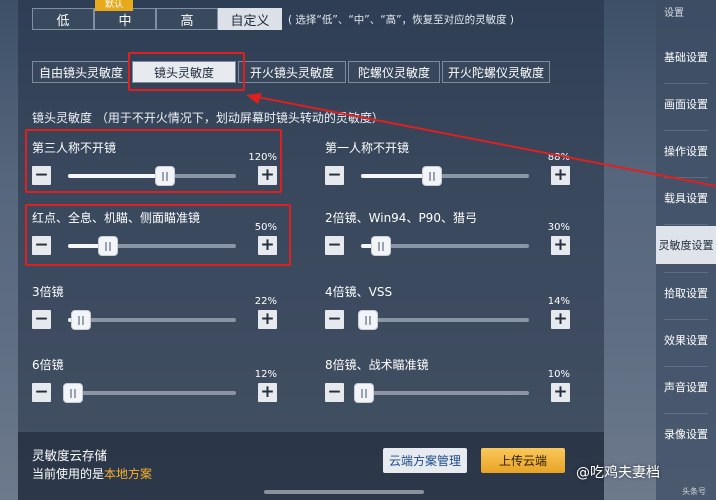  I want to click on tab-fire-gyroscope: 开火陀螺仪灵敏度, so click(496, 72).